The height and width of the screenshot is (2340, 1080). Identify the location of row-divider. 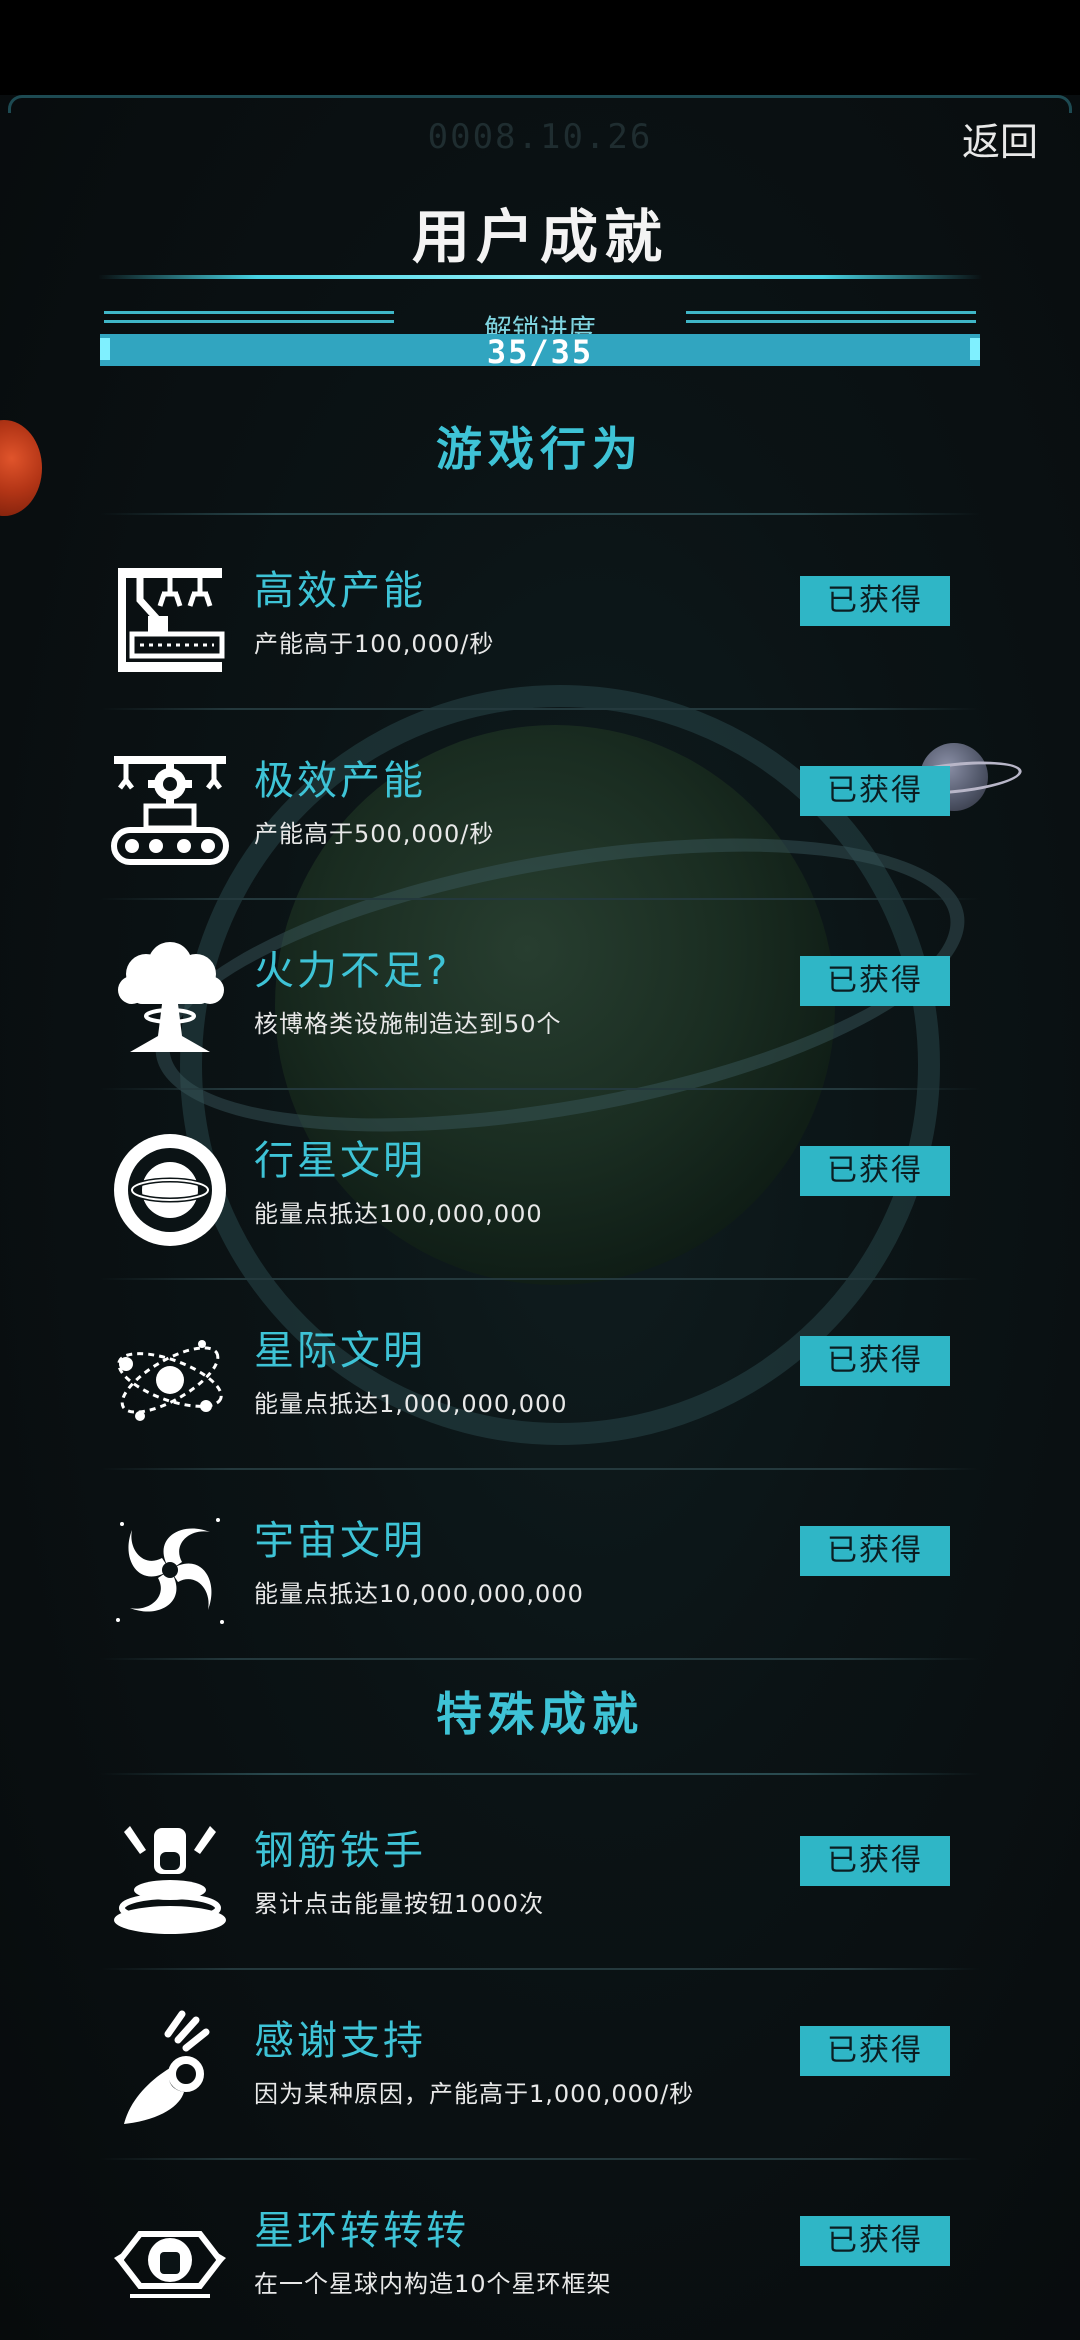
(540, 1659).